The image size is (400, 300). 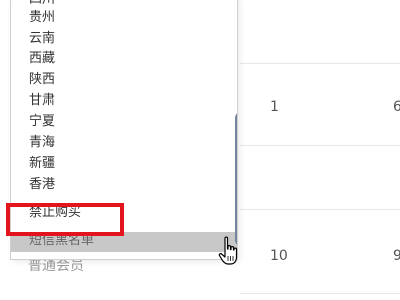 I want to click on hand-pointer-icon, so click(x=230, y=251).